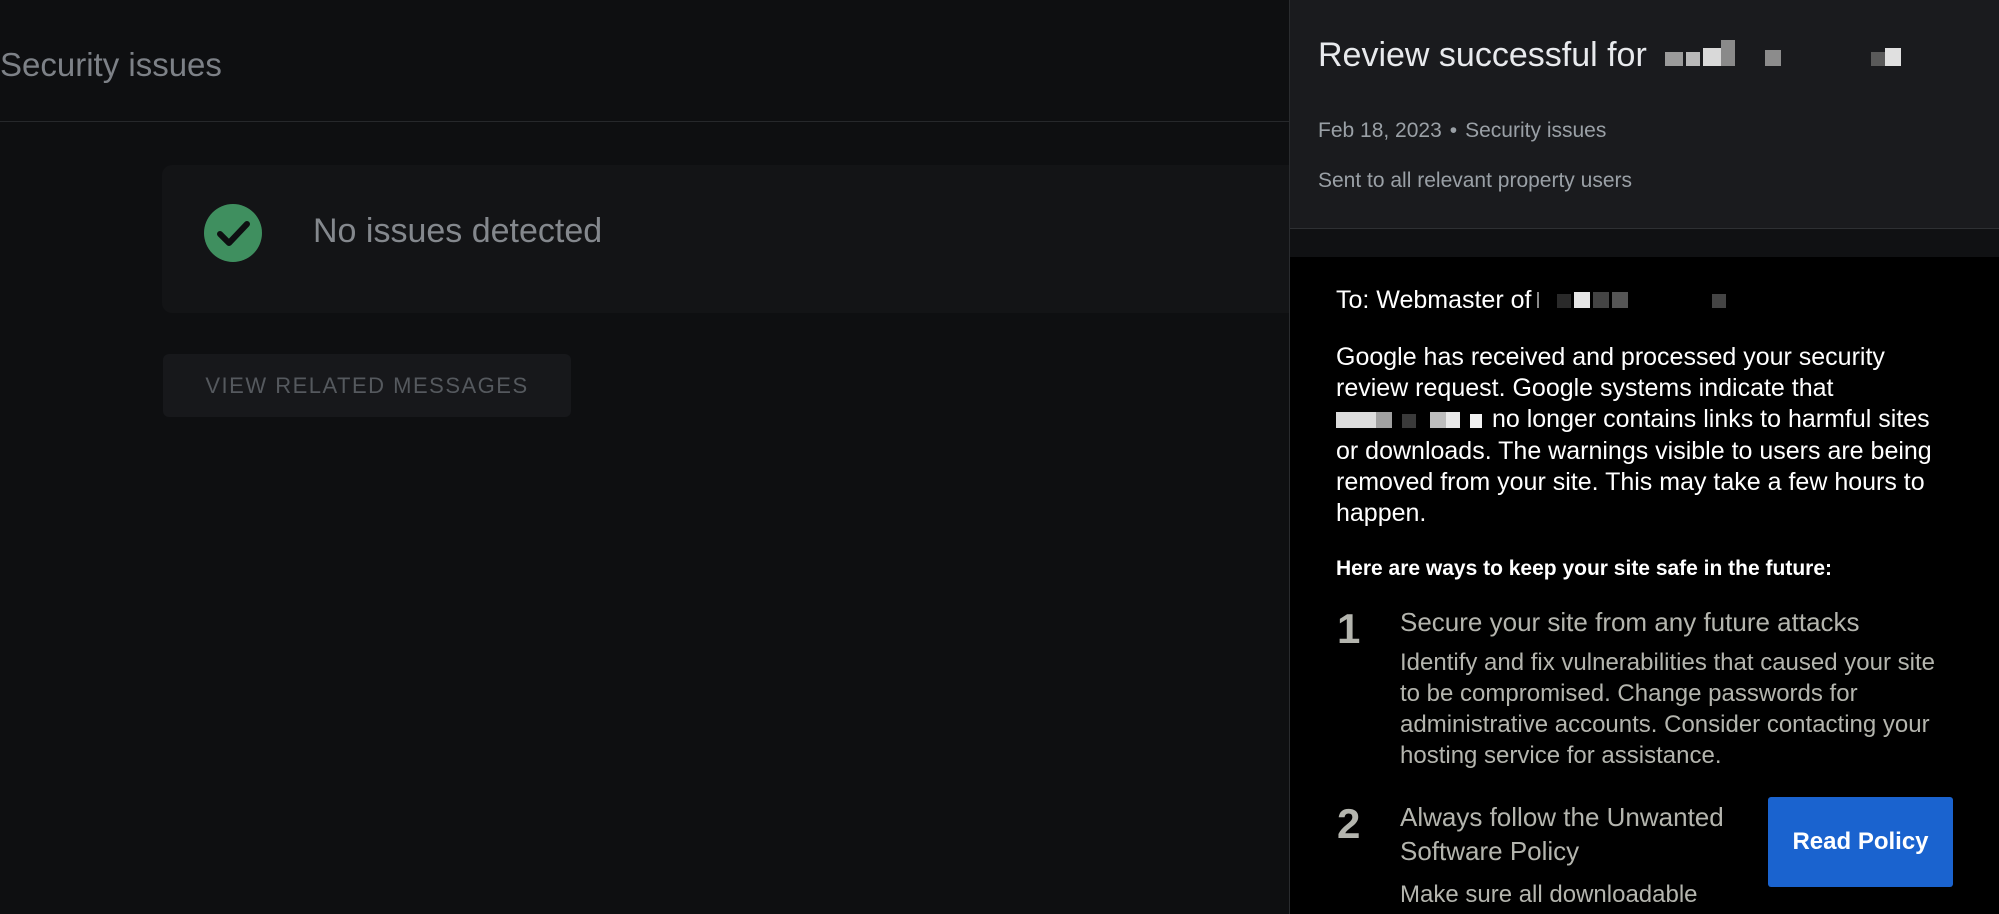 Image resolution: width=1999 pixels, height=914 pixels. What do you see at coordinates (233, 233) in the screenshot?
I see `check-circle-icon` at bounding box center [233, 233].